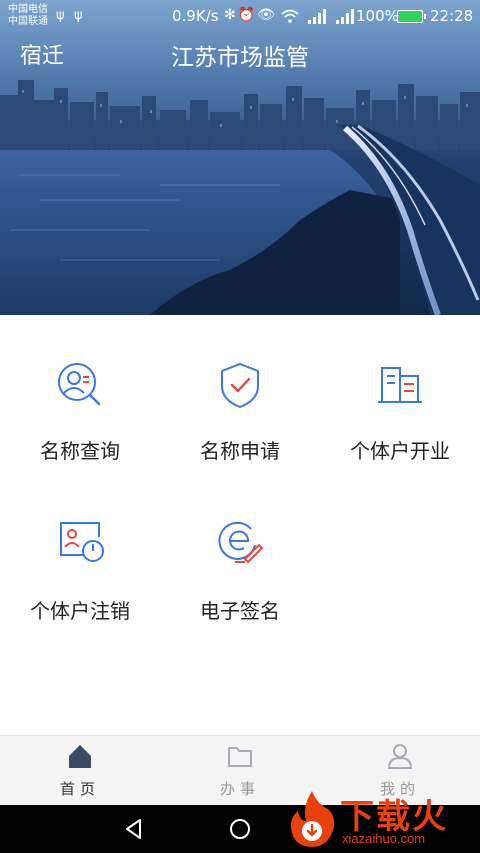 This screenshot has height=853, width=480. I want to click on watermark: 下载火 xiazaihuo.com, so click(380, 819).